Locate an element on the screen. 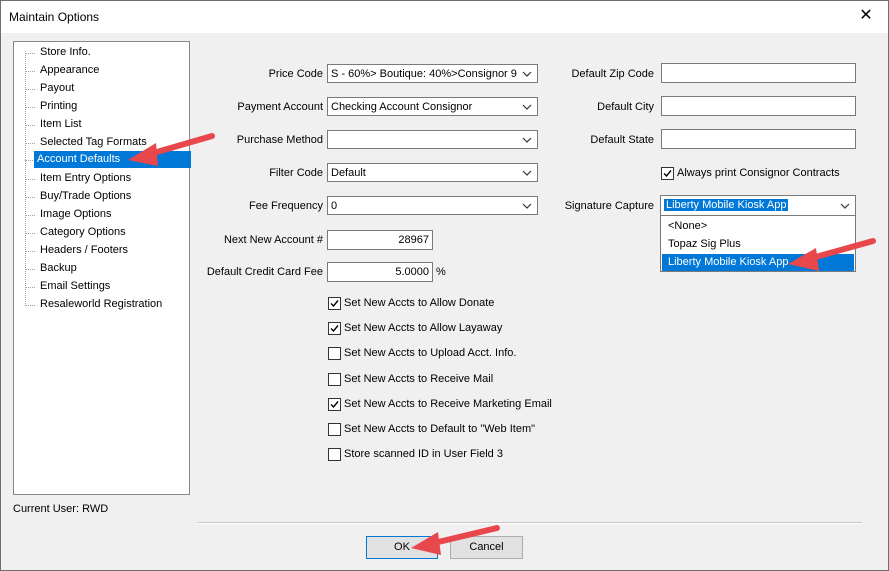 This screenshot has height=571, width=889. dropdown-option-topaz: Topaz Sig Plus is located at coordinates (758, 244).